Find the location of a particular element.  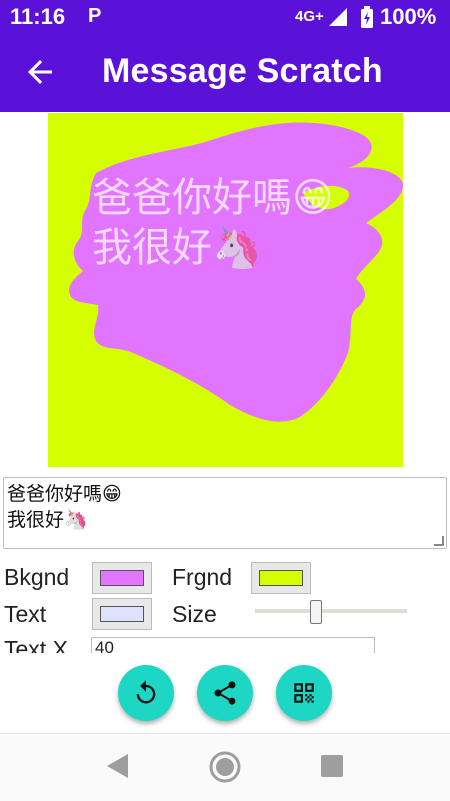

reset-button is located at coordinates (146, 693).